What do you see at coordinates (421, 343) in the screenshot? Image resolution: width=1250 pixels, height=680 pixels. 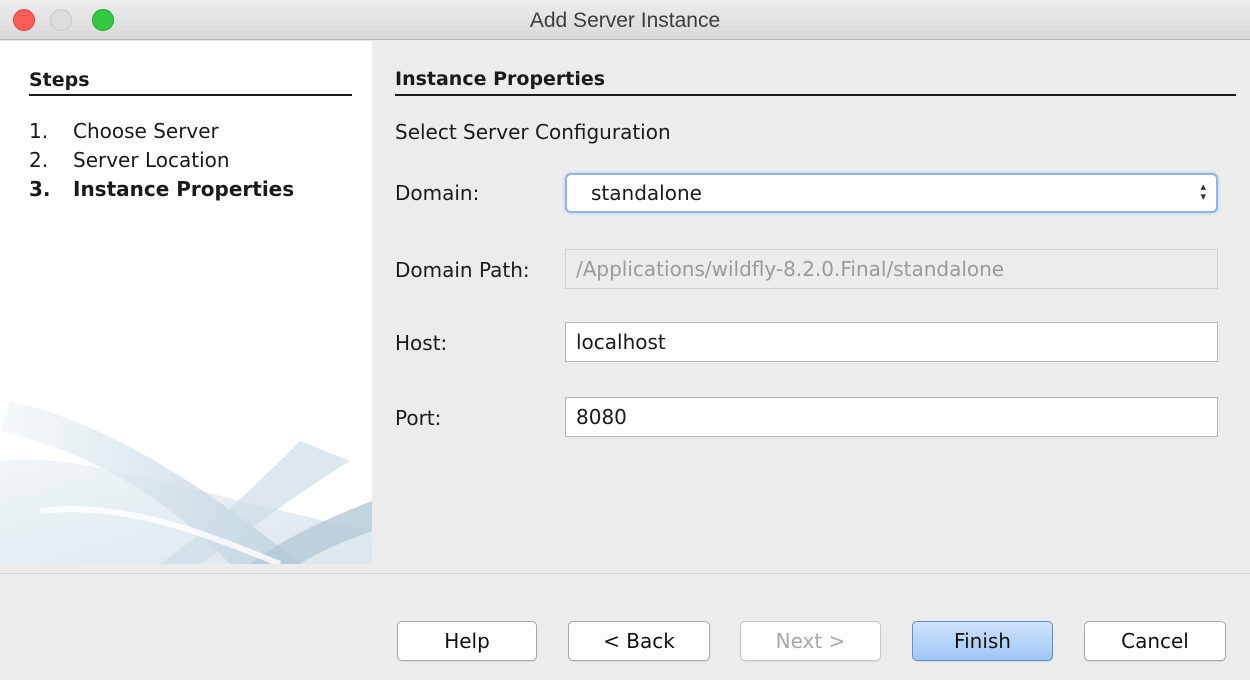 I see `host-label: Host:` at bounding box center [421, 343].